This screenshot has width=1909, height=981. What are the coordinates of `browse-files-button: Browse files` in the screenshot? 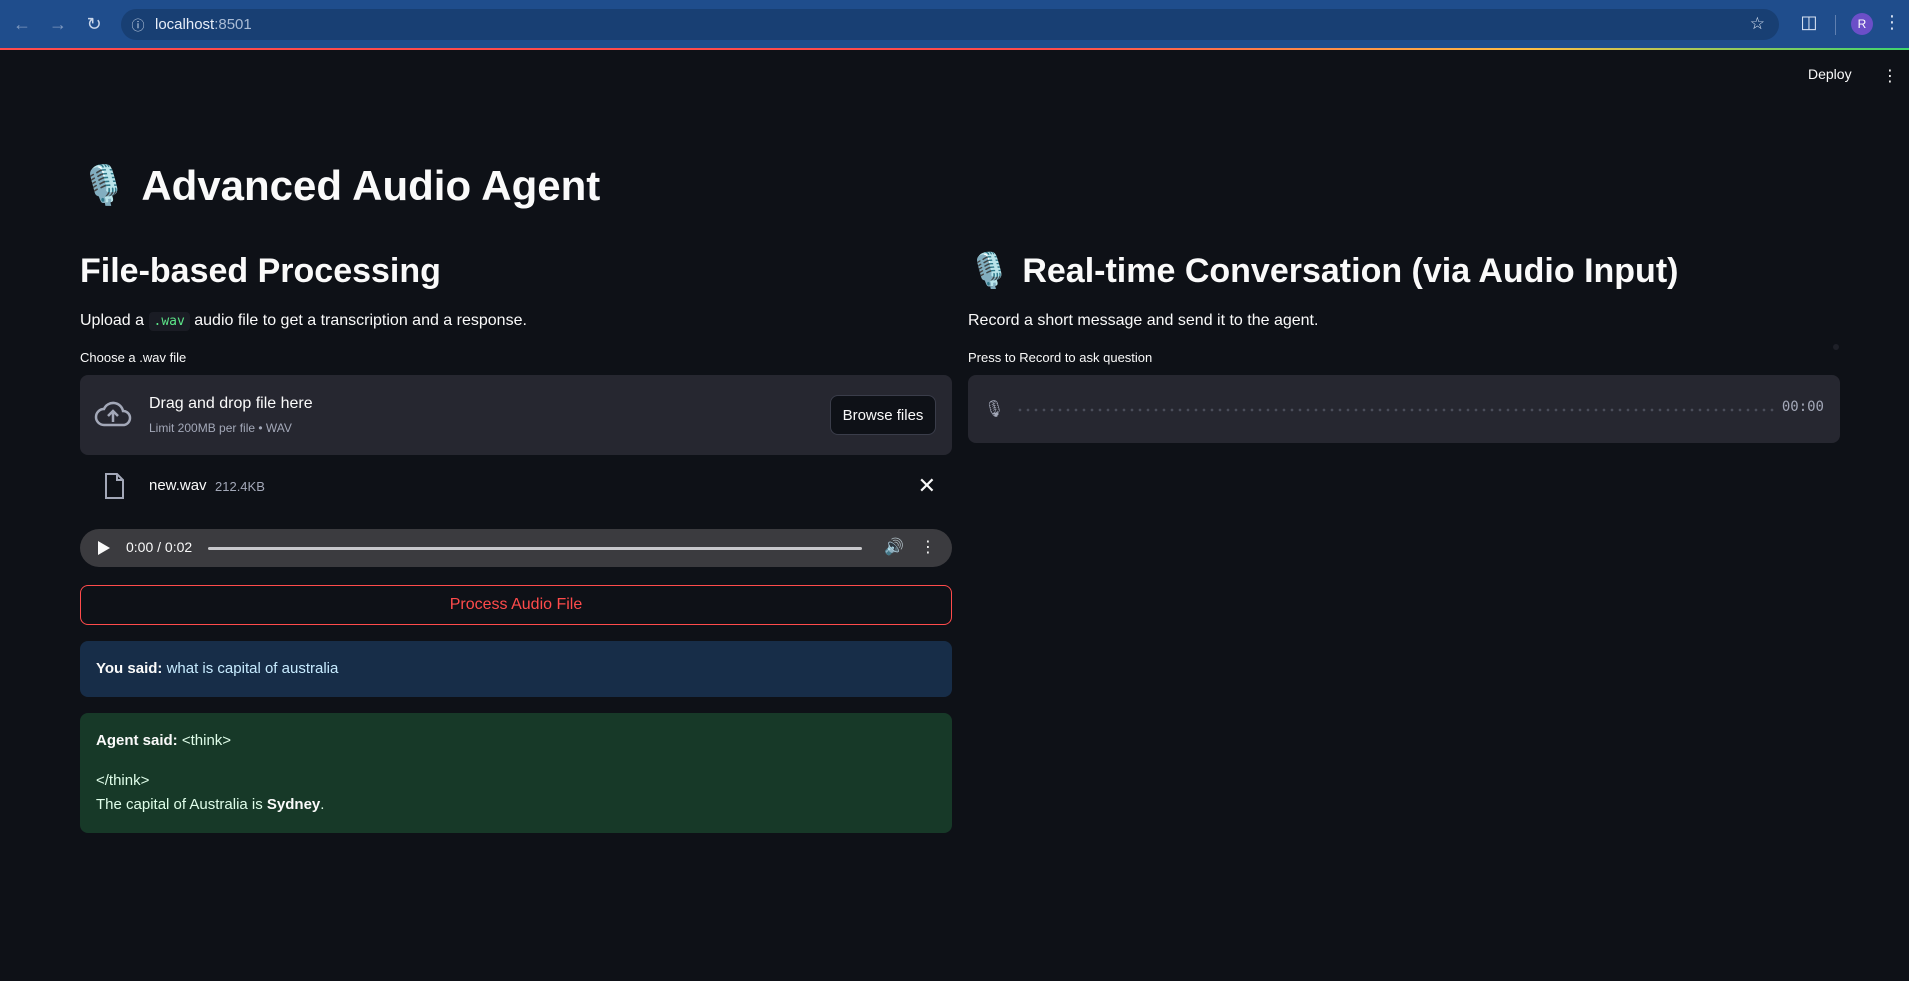 It's located at (883, 415).